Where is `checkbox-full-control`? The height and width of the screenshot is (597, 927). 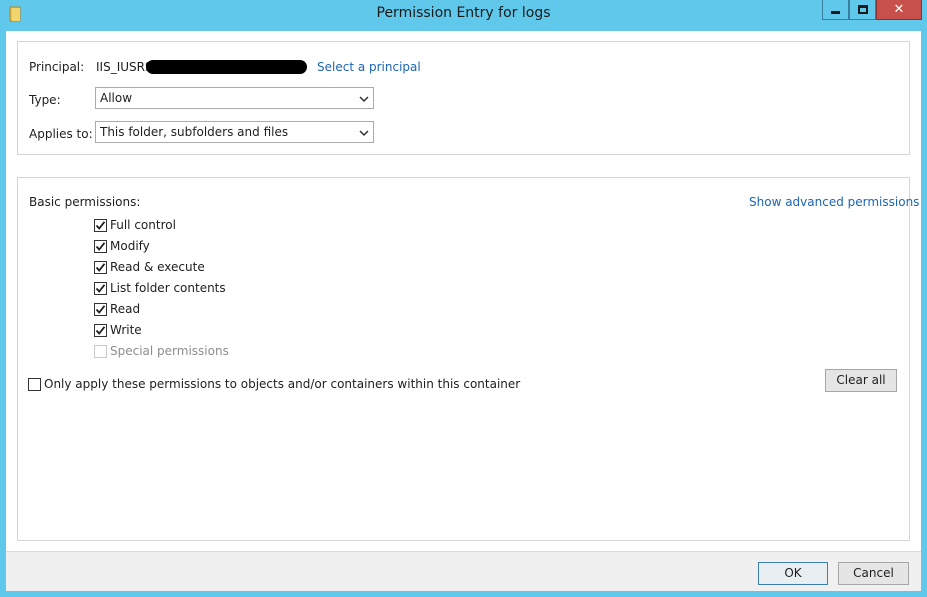 checkbox-full-control is located at coordinates (100, 225).